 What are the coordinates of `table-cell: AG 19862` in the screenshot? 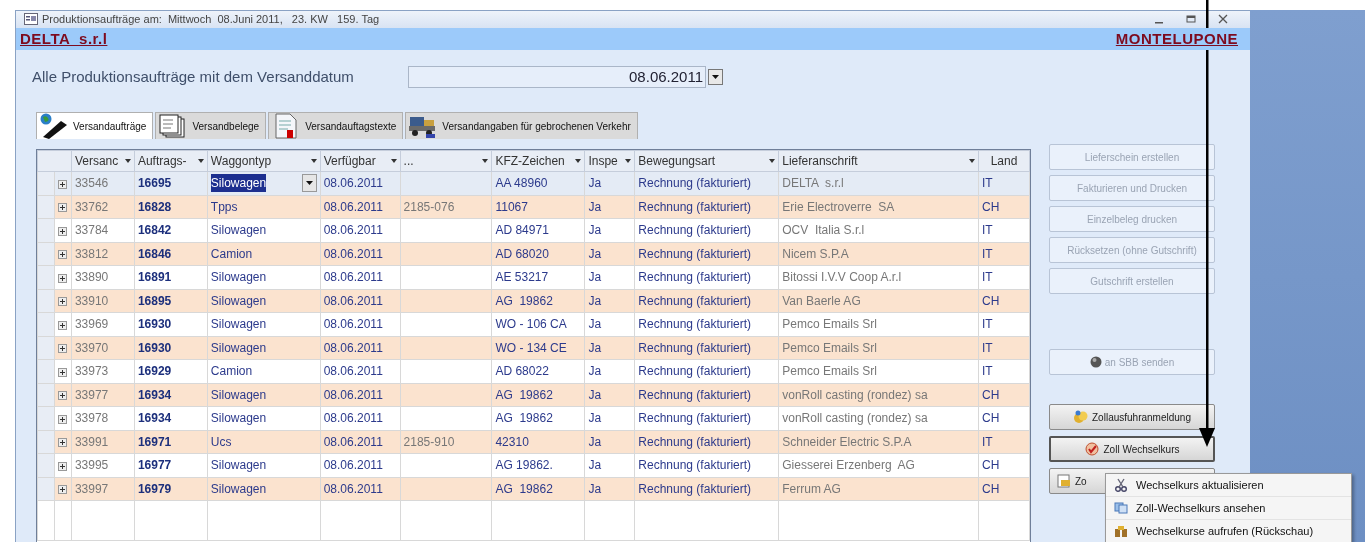 It's located at (538, 418).